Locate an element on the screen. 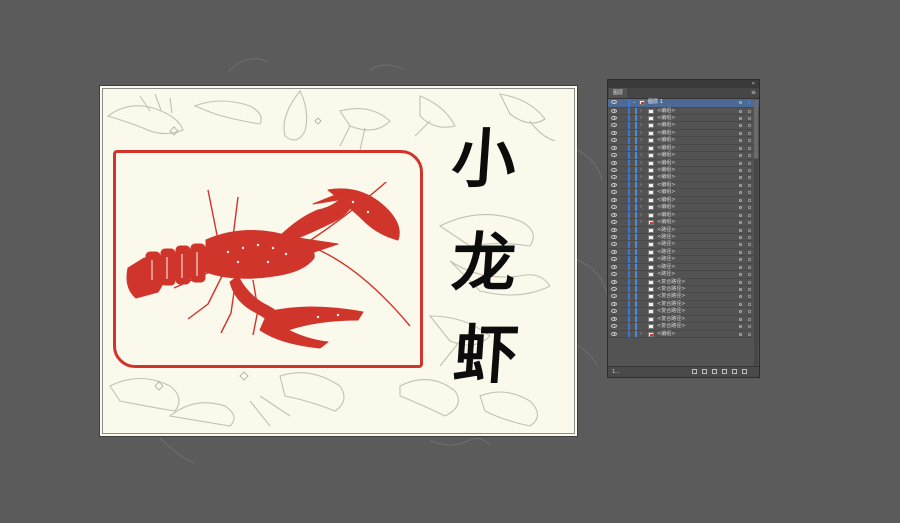 Image resolution: width=900 pixels, height=523 pixels. layer-name: 图层 1 is located at coordinates (655, 102).